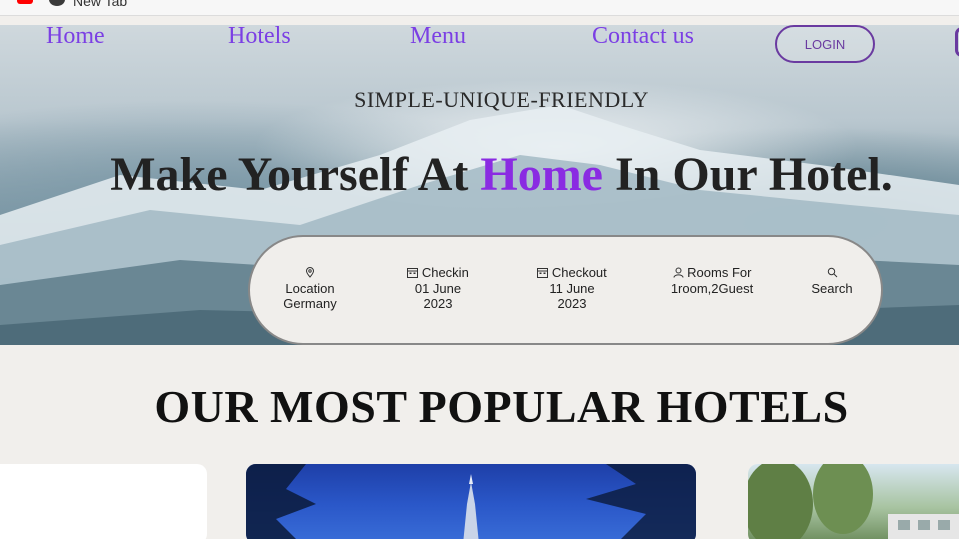  I want to click on hero-headline: Make Yourself At Home In Our Hotel., so click(479, 174).